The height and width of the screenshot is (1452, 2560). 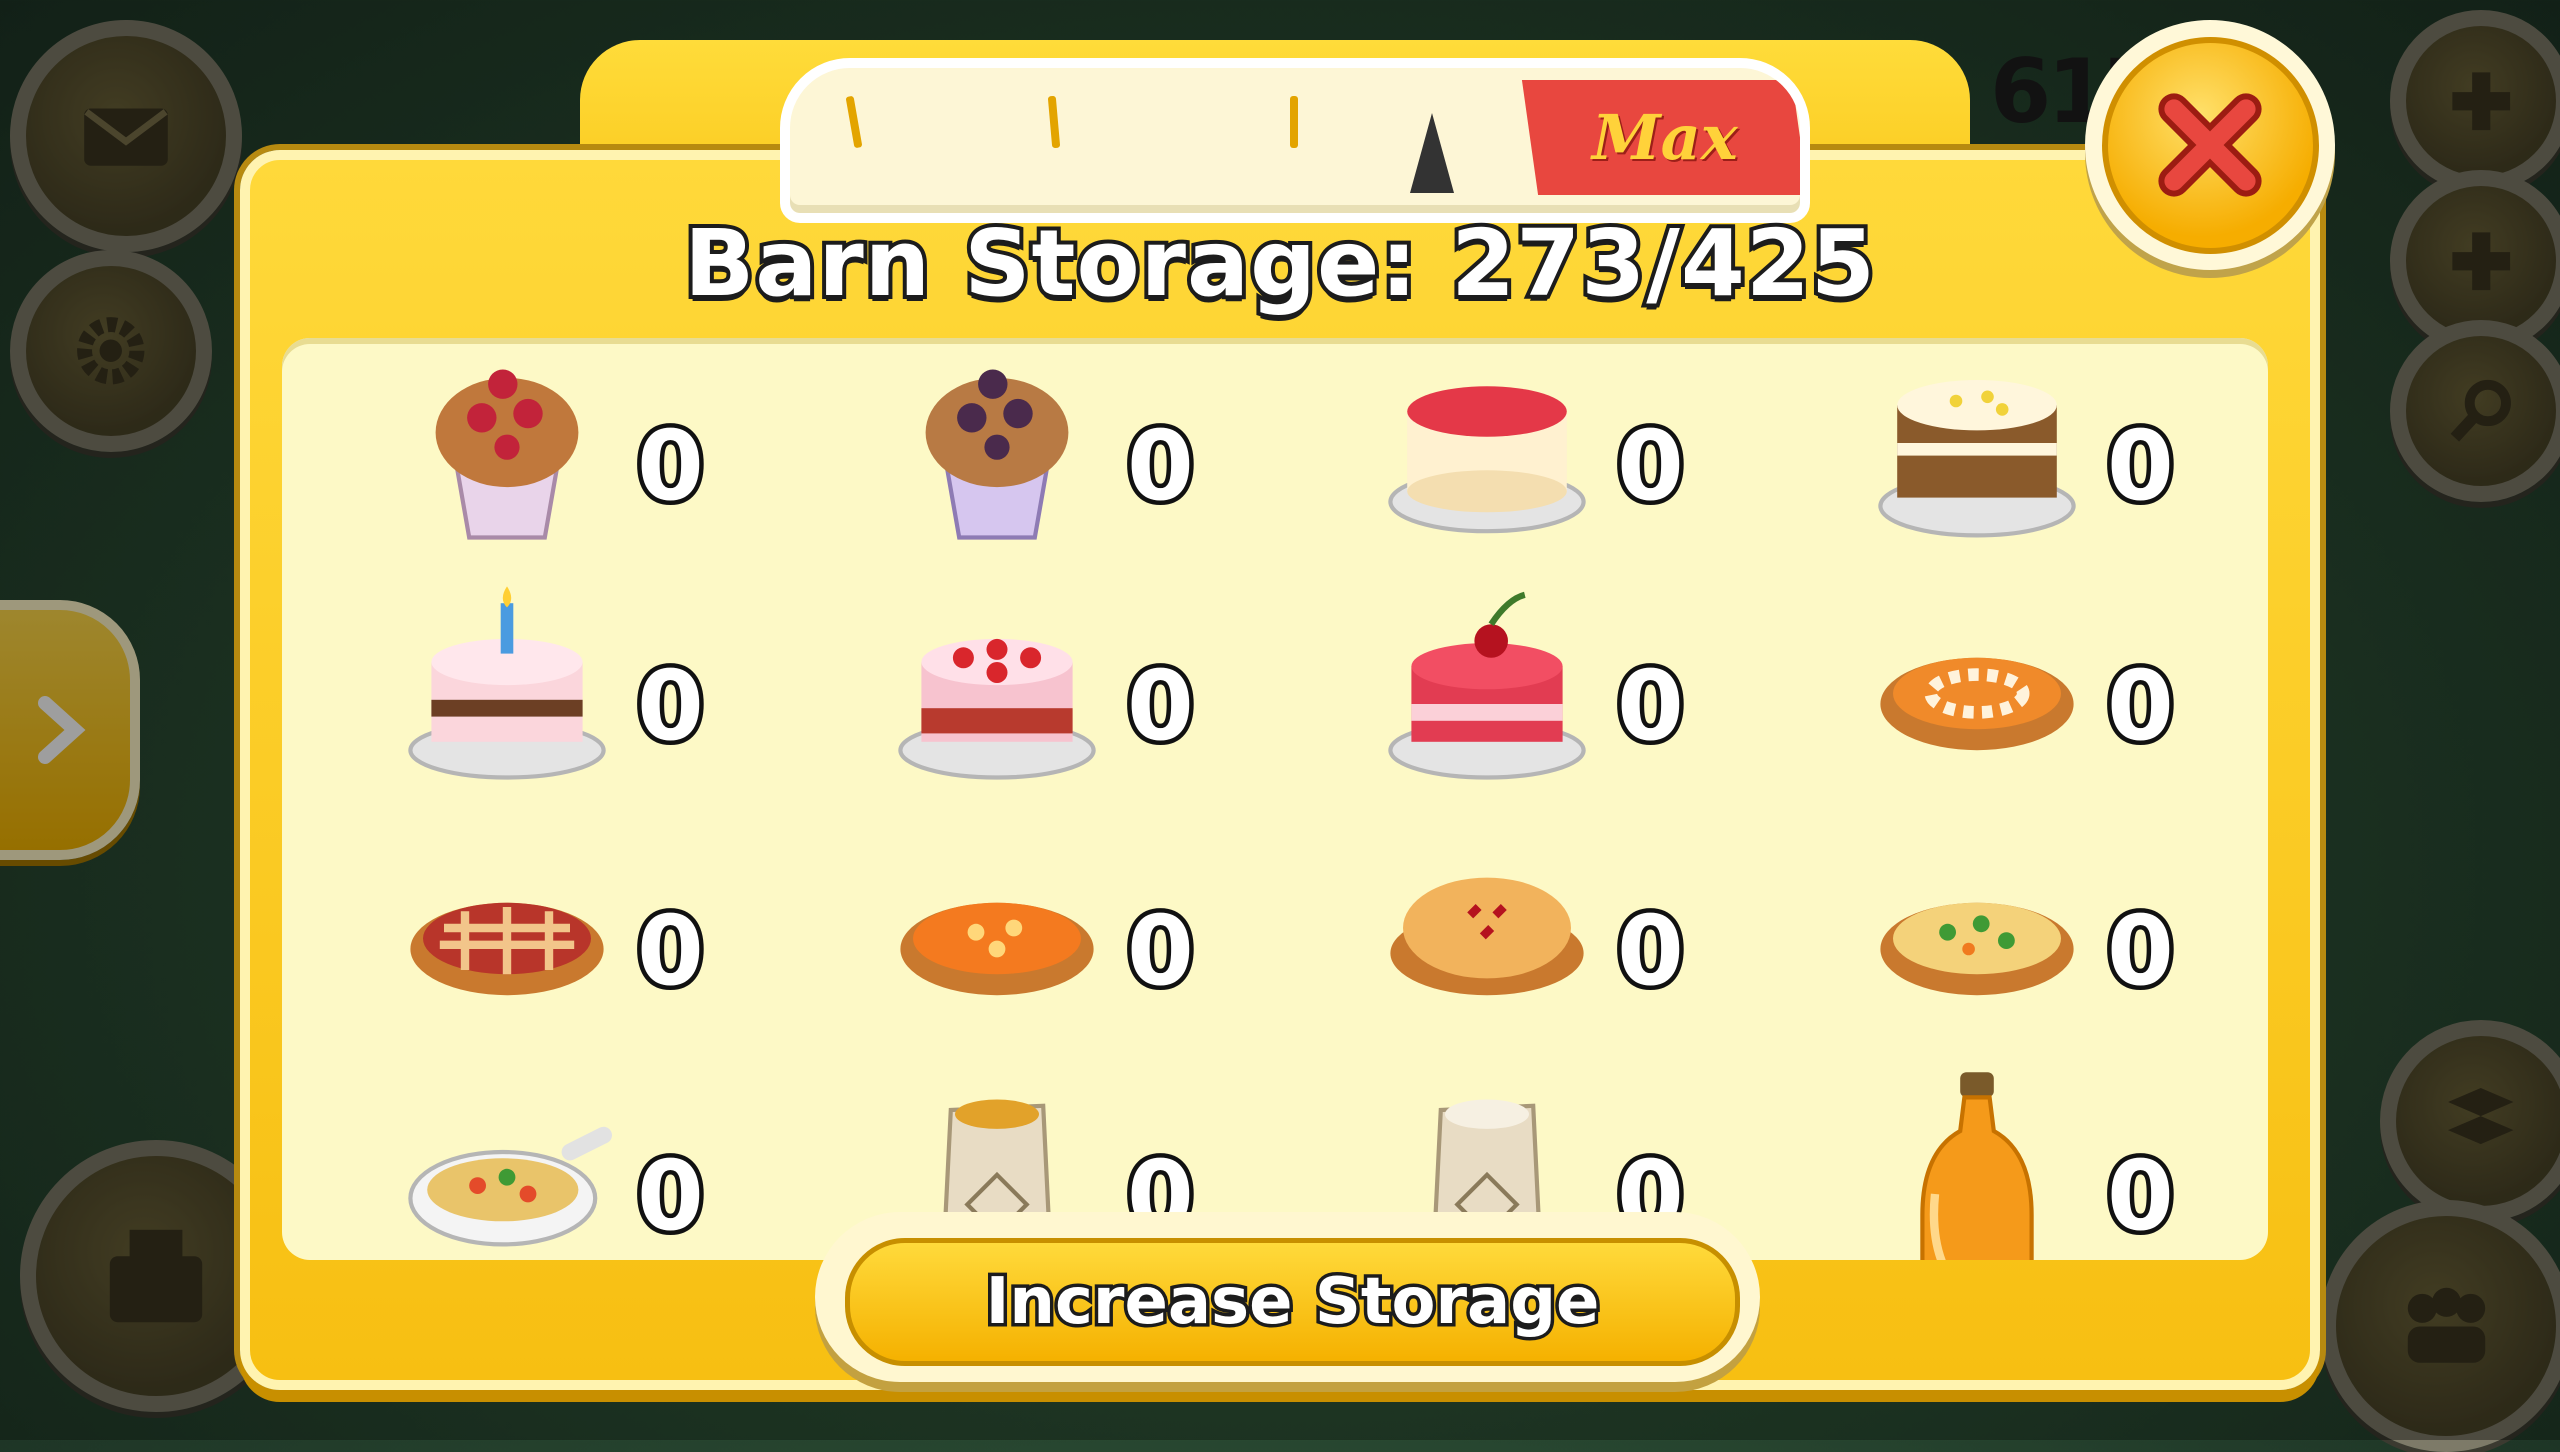 I want to click on gauge-max-zone: Max, so click(x=1660, y=137).